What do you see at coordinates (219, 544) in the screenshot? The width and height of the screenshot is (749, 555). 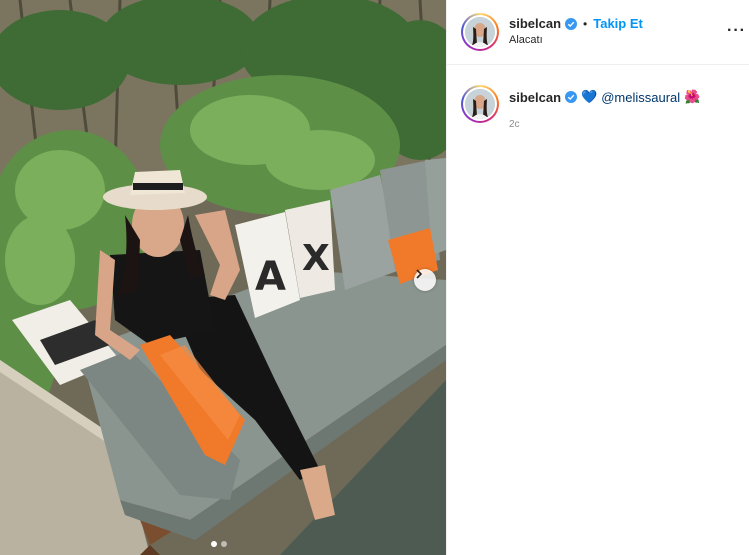 I see `carousel-indicator` at bounding box center [219, 544].